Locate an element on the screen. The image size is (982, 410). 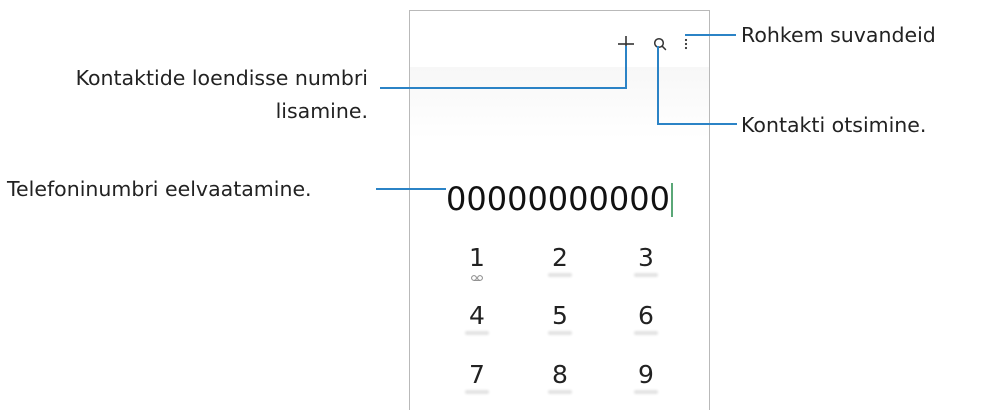
callout-line-search is located at coordinates (697, 85).